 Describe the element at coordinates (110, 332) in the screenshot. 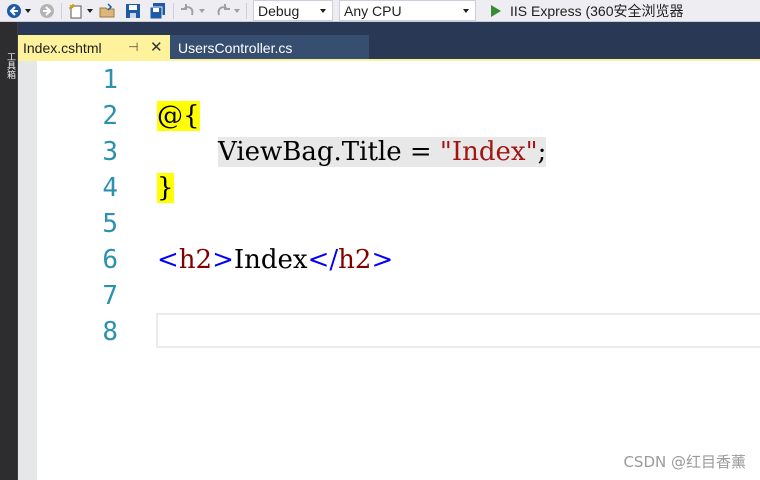

I see `line-number: 8` at that location.